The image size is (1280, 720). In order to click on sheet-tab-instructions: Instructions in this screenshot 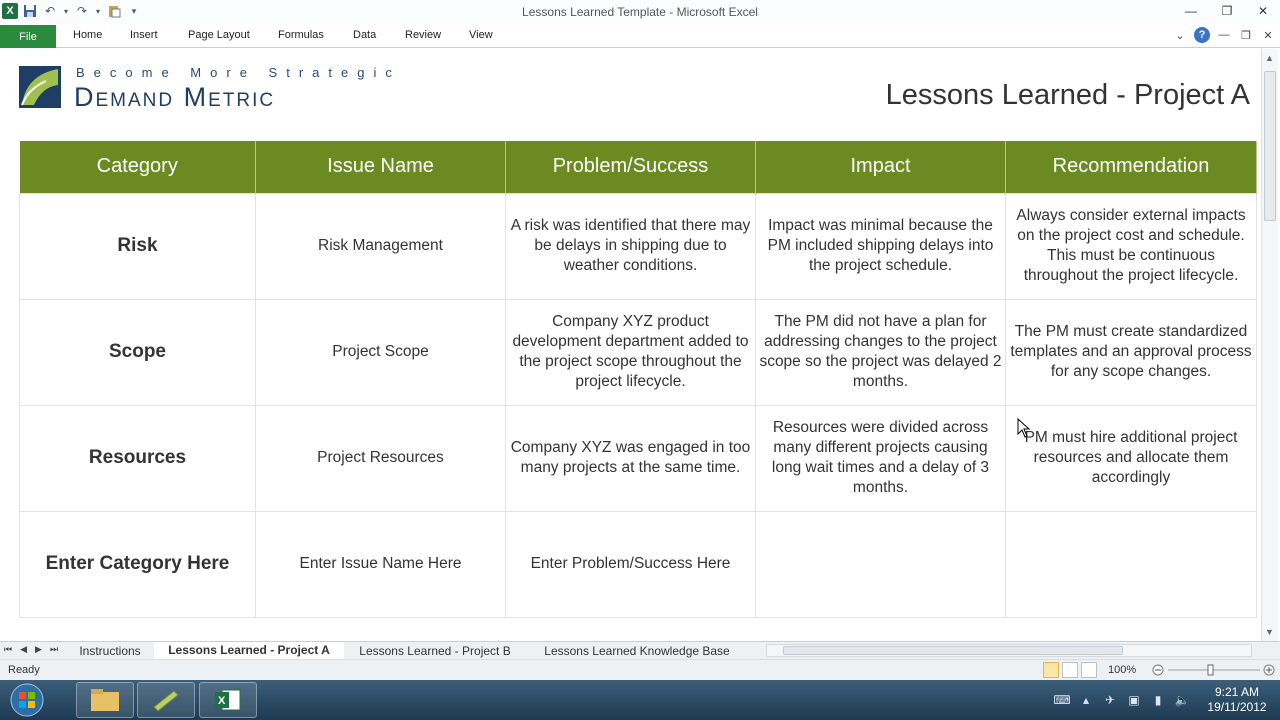, I will do `click(110, 650)`.